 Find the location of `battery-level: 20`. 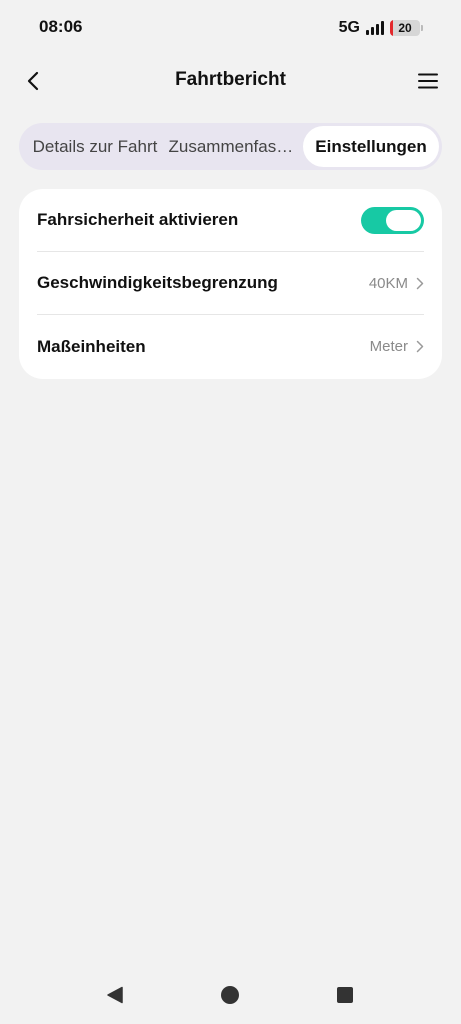

battery-level: 20 is located at coordinates (405, 28).